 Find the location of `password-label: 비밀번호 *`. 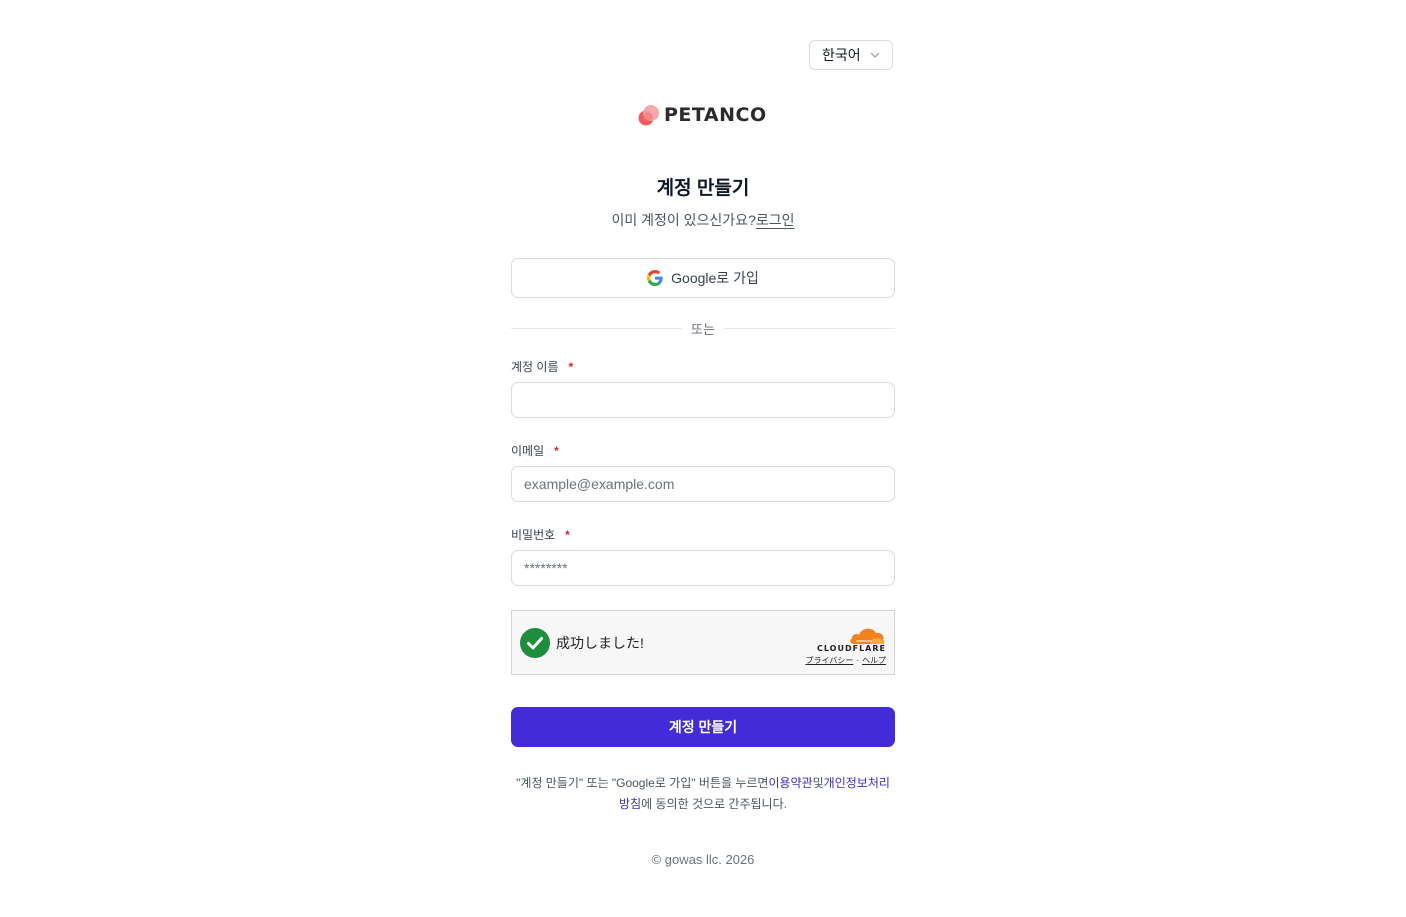

password-label: 비밀번호 * is located at coordinates (540, 534).